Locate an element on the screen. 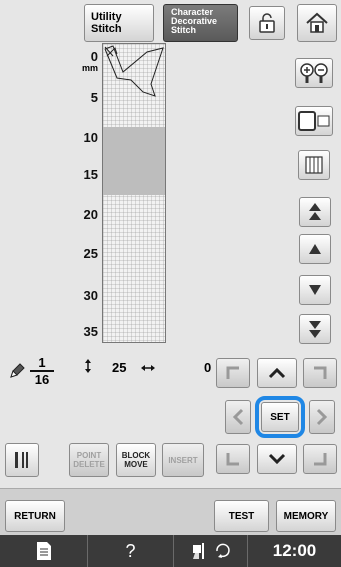 The width and height of the screenshot is (341, 567). block-move-line1: BLOCK is located at coordinates (136, 455).